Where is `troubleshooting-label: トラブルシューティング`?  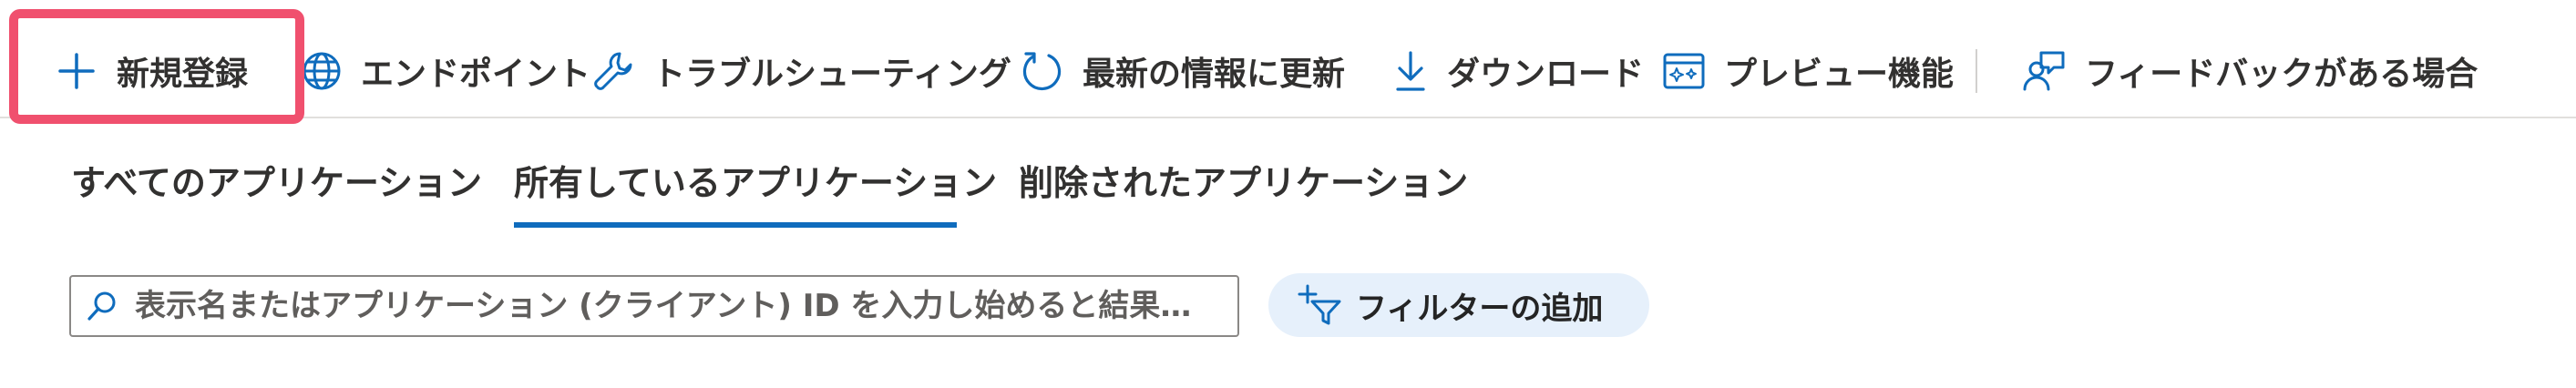 troubleshooting-label: トラブルシューティング is located at coordinates (832, 74).